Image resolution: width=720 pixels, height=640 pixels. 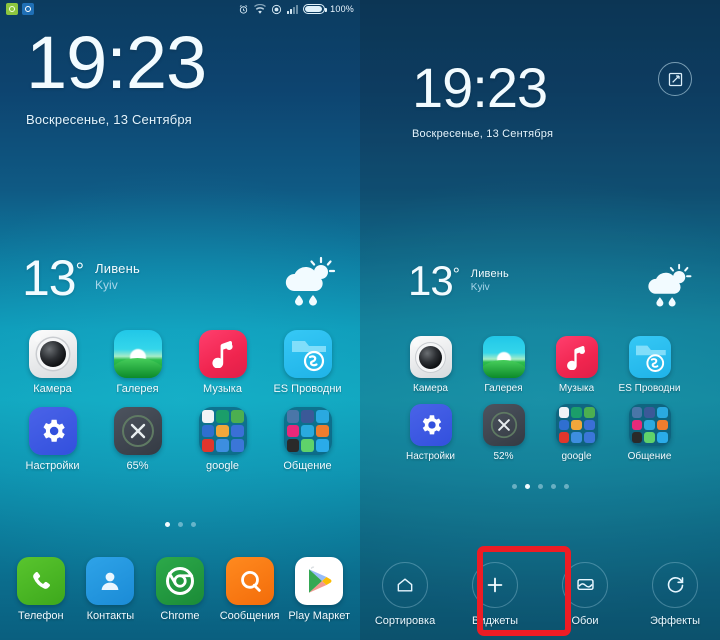 I want to click on app-notification-green-icon, so click(x=12, y=9).